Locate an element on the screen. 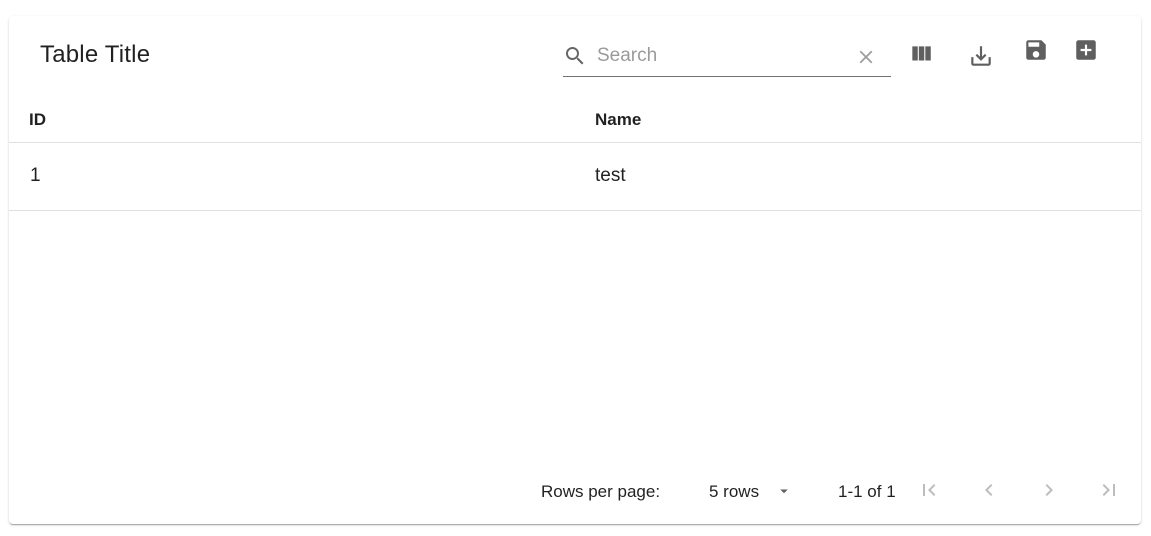 The height and width of the screenshot is (536, 1151). search-icon is located at coordinates (575, 56).